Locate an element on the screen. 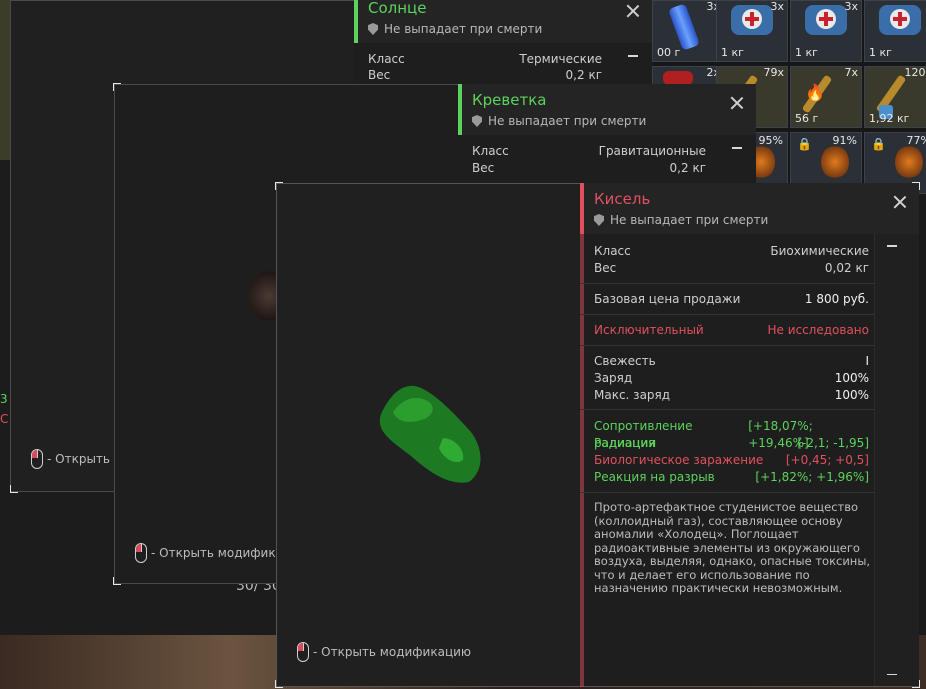 The width and height of the screenshot is (926, 689). flame-icon: 🔥 is located at coordinates (815, 92).